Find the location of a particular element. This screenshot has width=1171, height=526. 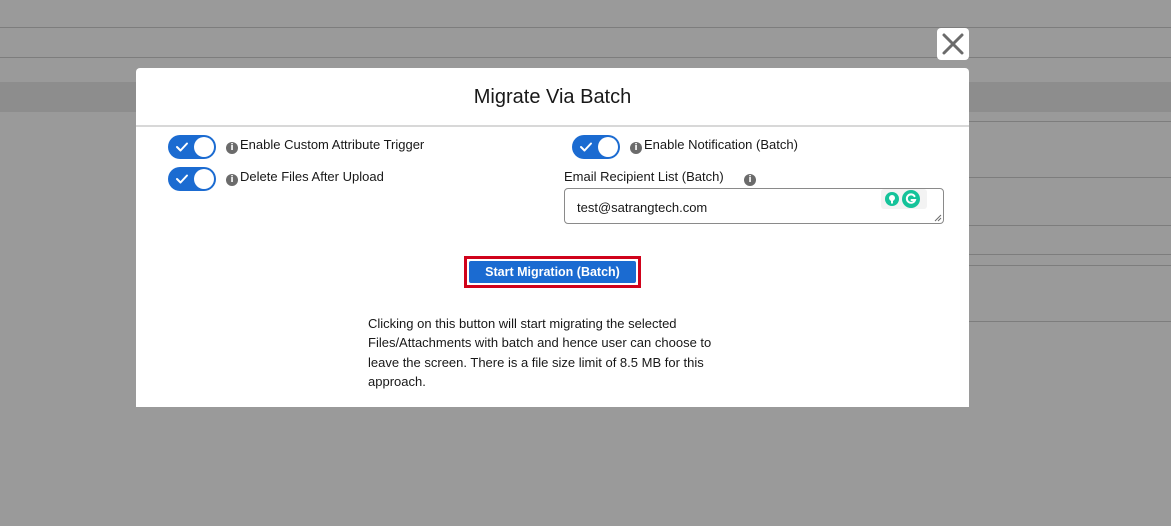

label-delete-files-after-upload: Delete Files After Upload is located at coordinates (312, 176).